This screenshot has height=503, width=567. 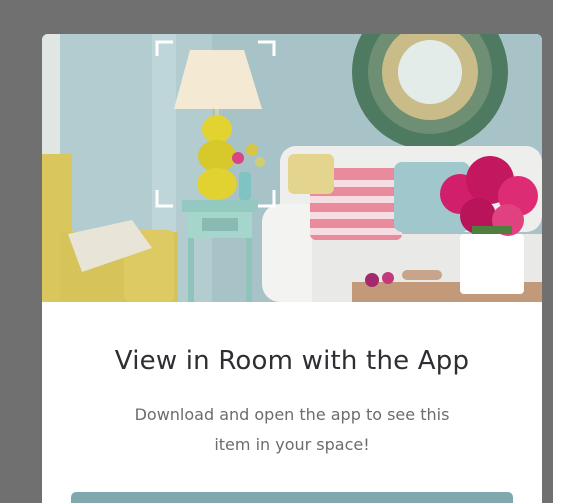 What do you see at coordinates (292, 497) in the screenshot?
I see `download-app-button` at bounding box center [292, 497].